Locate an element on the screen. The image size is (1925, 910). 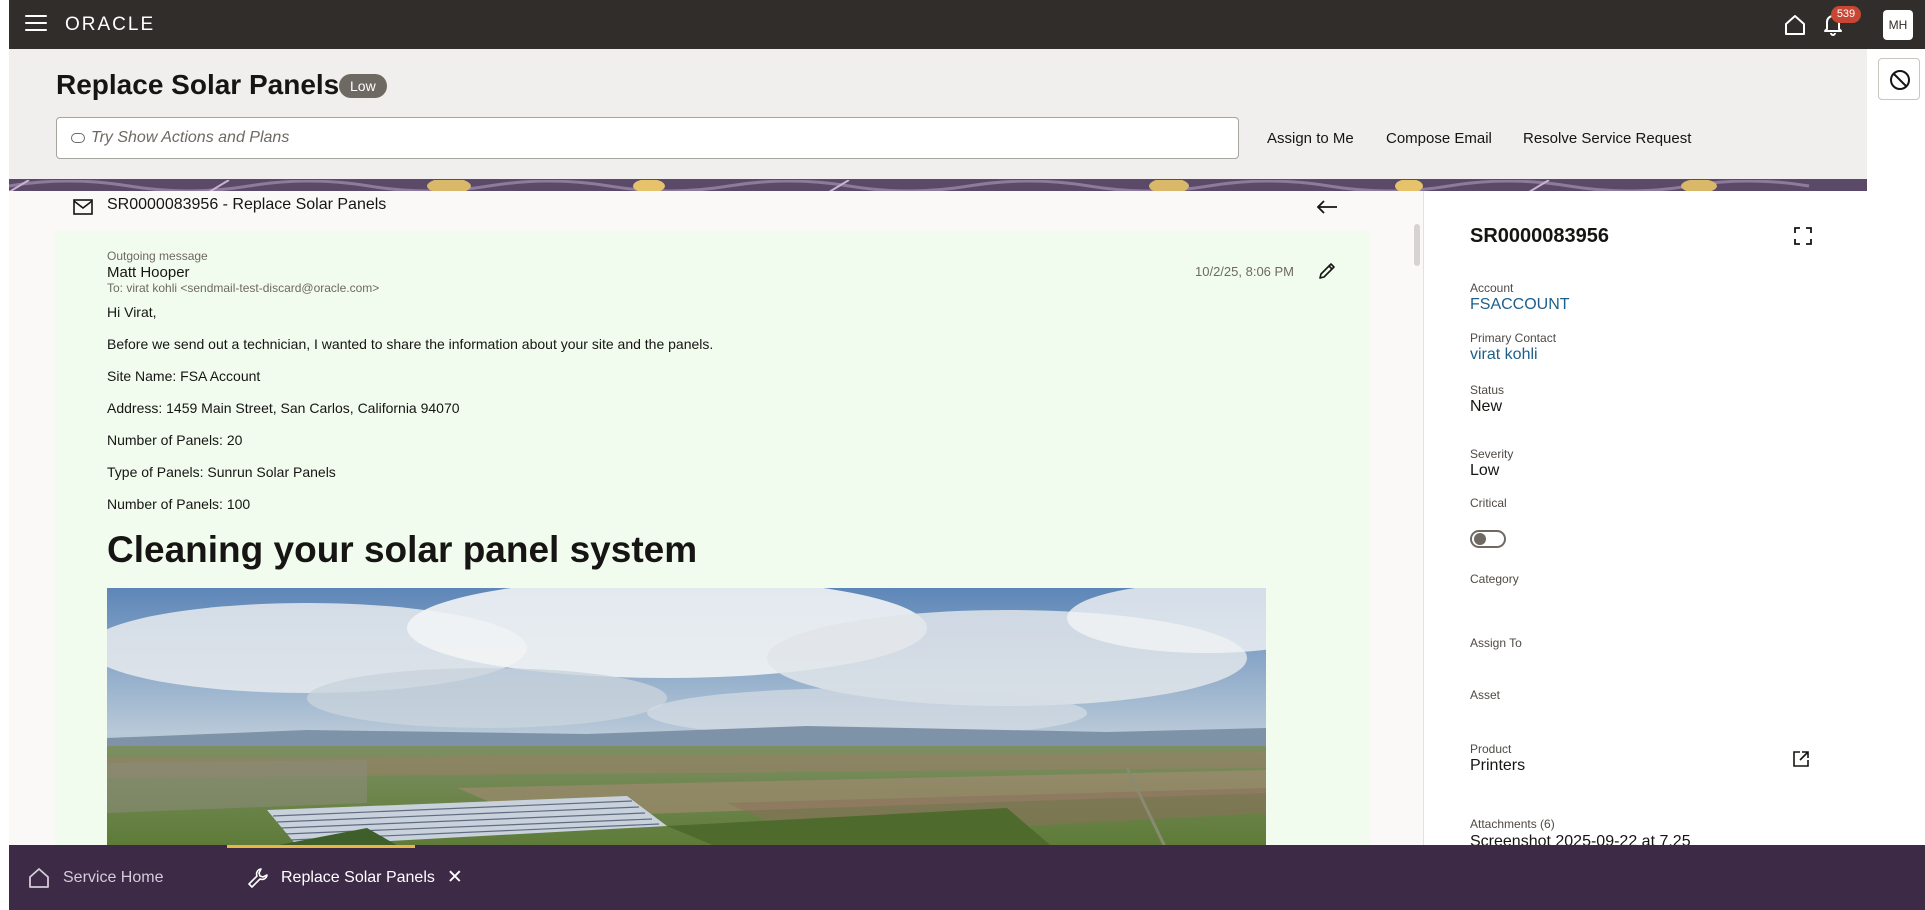
message-heading: Cleaning your solar panel system is located at coordinates (402, 549).